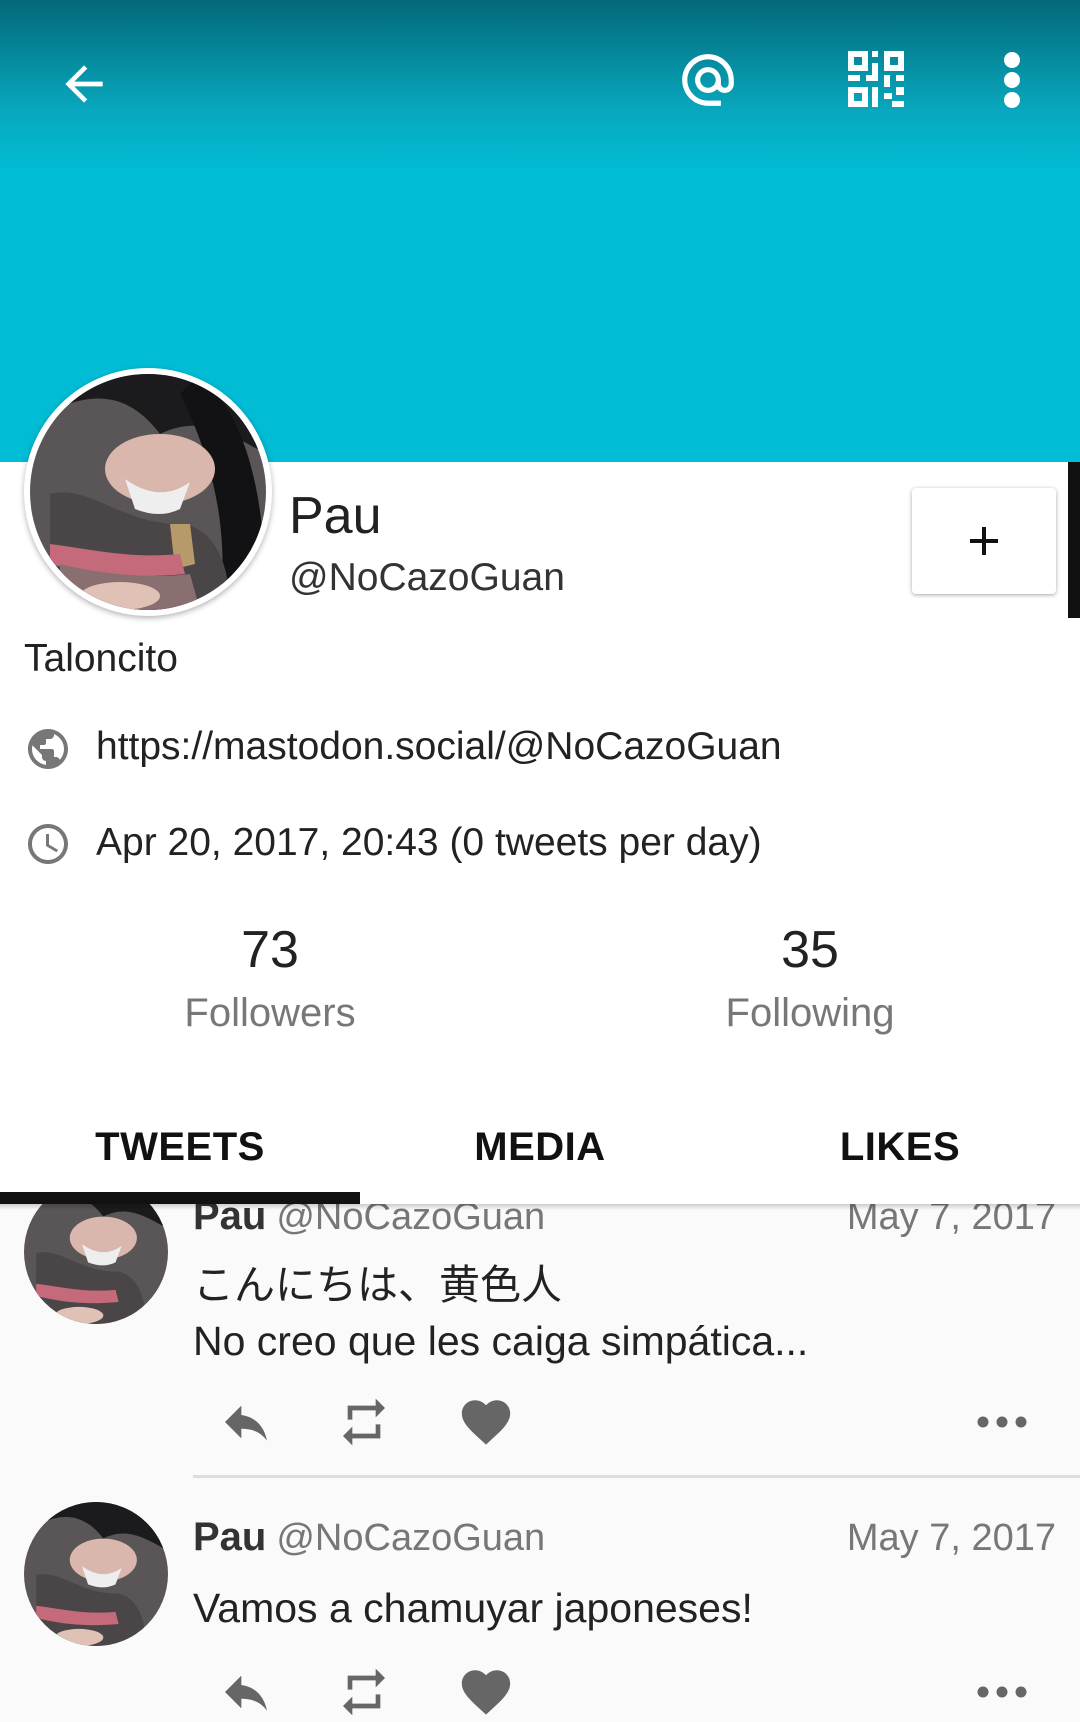  I want to click on at-icon, so click(708, 80).